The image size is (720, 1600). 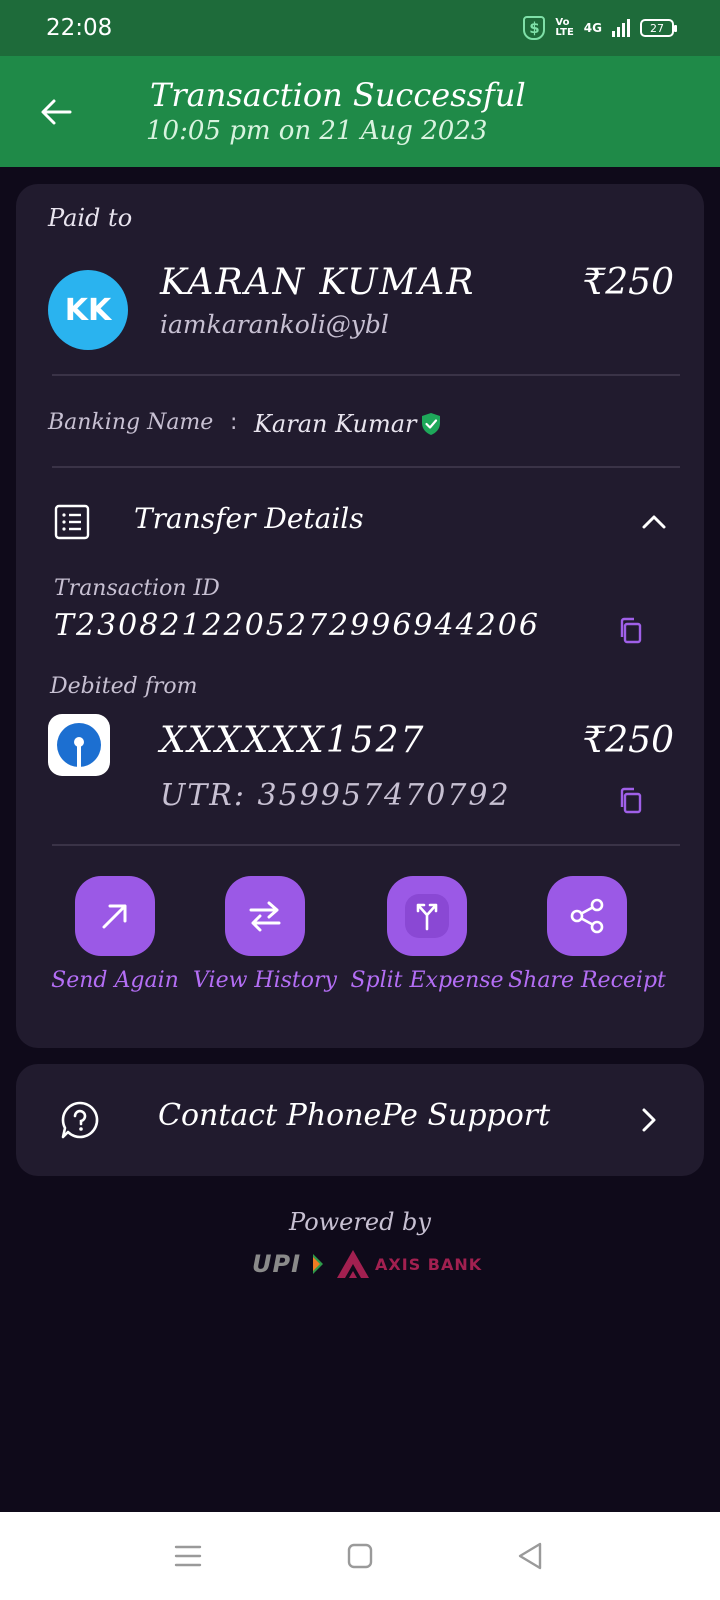 I want to click on status-time: 22:08, so click(x=79, y=28).